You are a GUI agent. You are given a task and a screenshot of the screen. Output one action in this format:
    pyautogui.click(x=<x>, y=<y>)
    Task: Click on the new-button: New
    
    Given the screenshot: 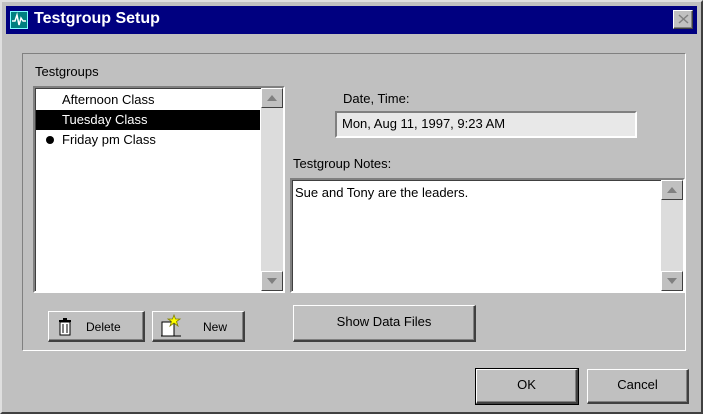 What is the action you would take?
    pyautogui.click(x=198, y=326)
    